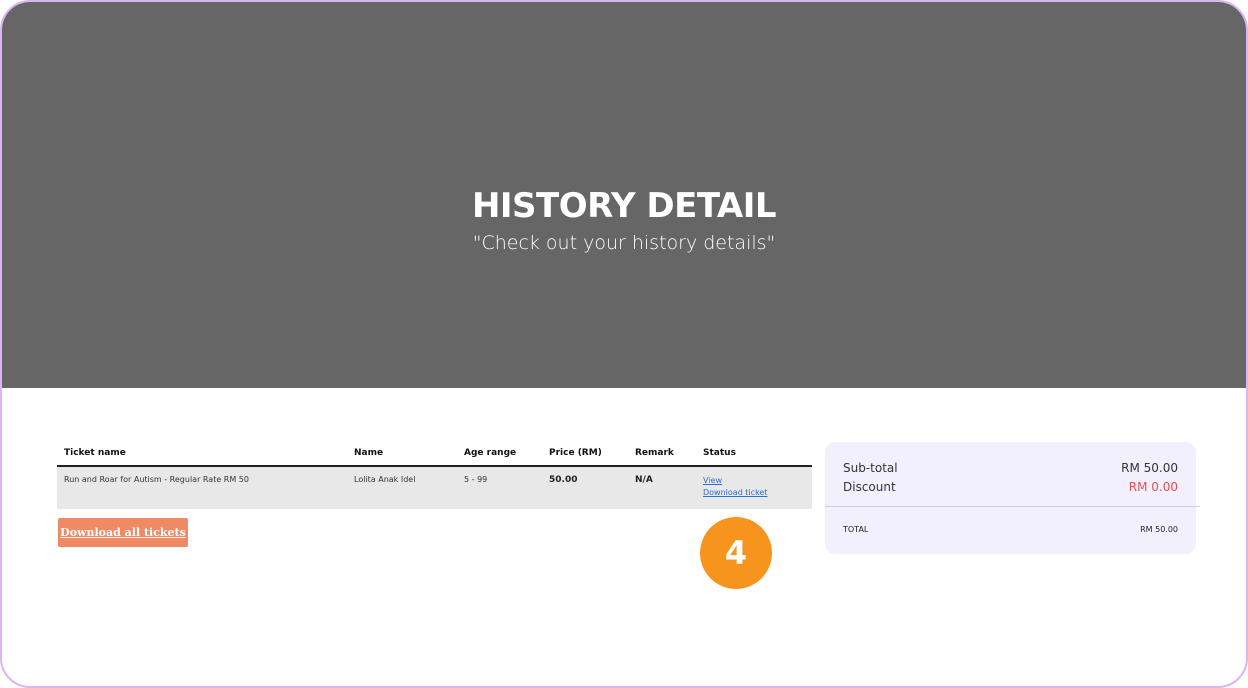 Image resolution: width=1248 pixels, height=688 pixels. Describe the element at coordinates (754, 455) in the screenshot. I see `column-header-status: Status` at that location.